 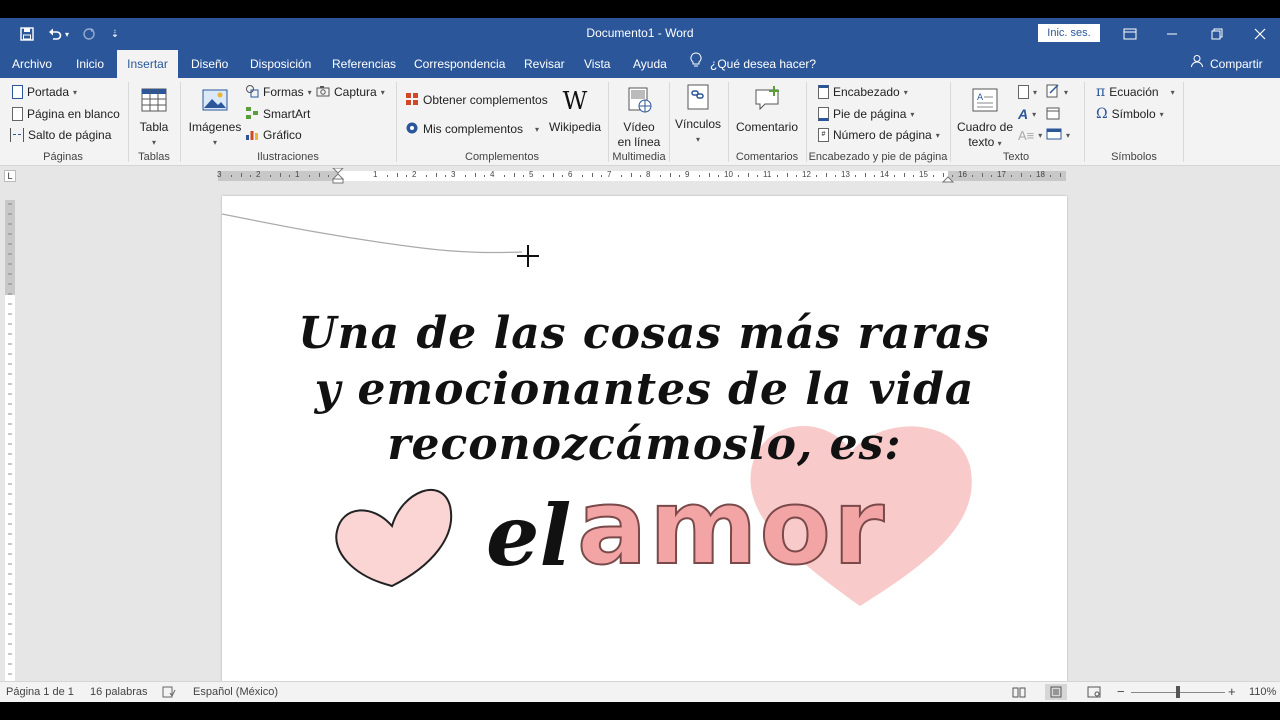 I want to click on formas-label: Formas, so click(x=283, y=92).